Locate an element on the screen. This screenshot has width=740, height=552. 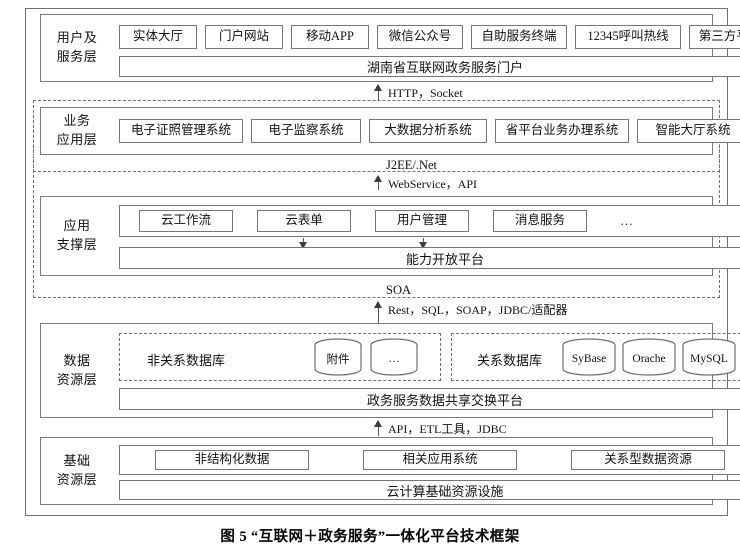
app-provincial-platform-business: 省平台业务办理系统 is located at coordinates (562, 131).